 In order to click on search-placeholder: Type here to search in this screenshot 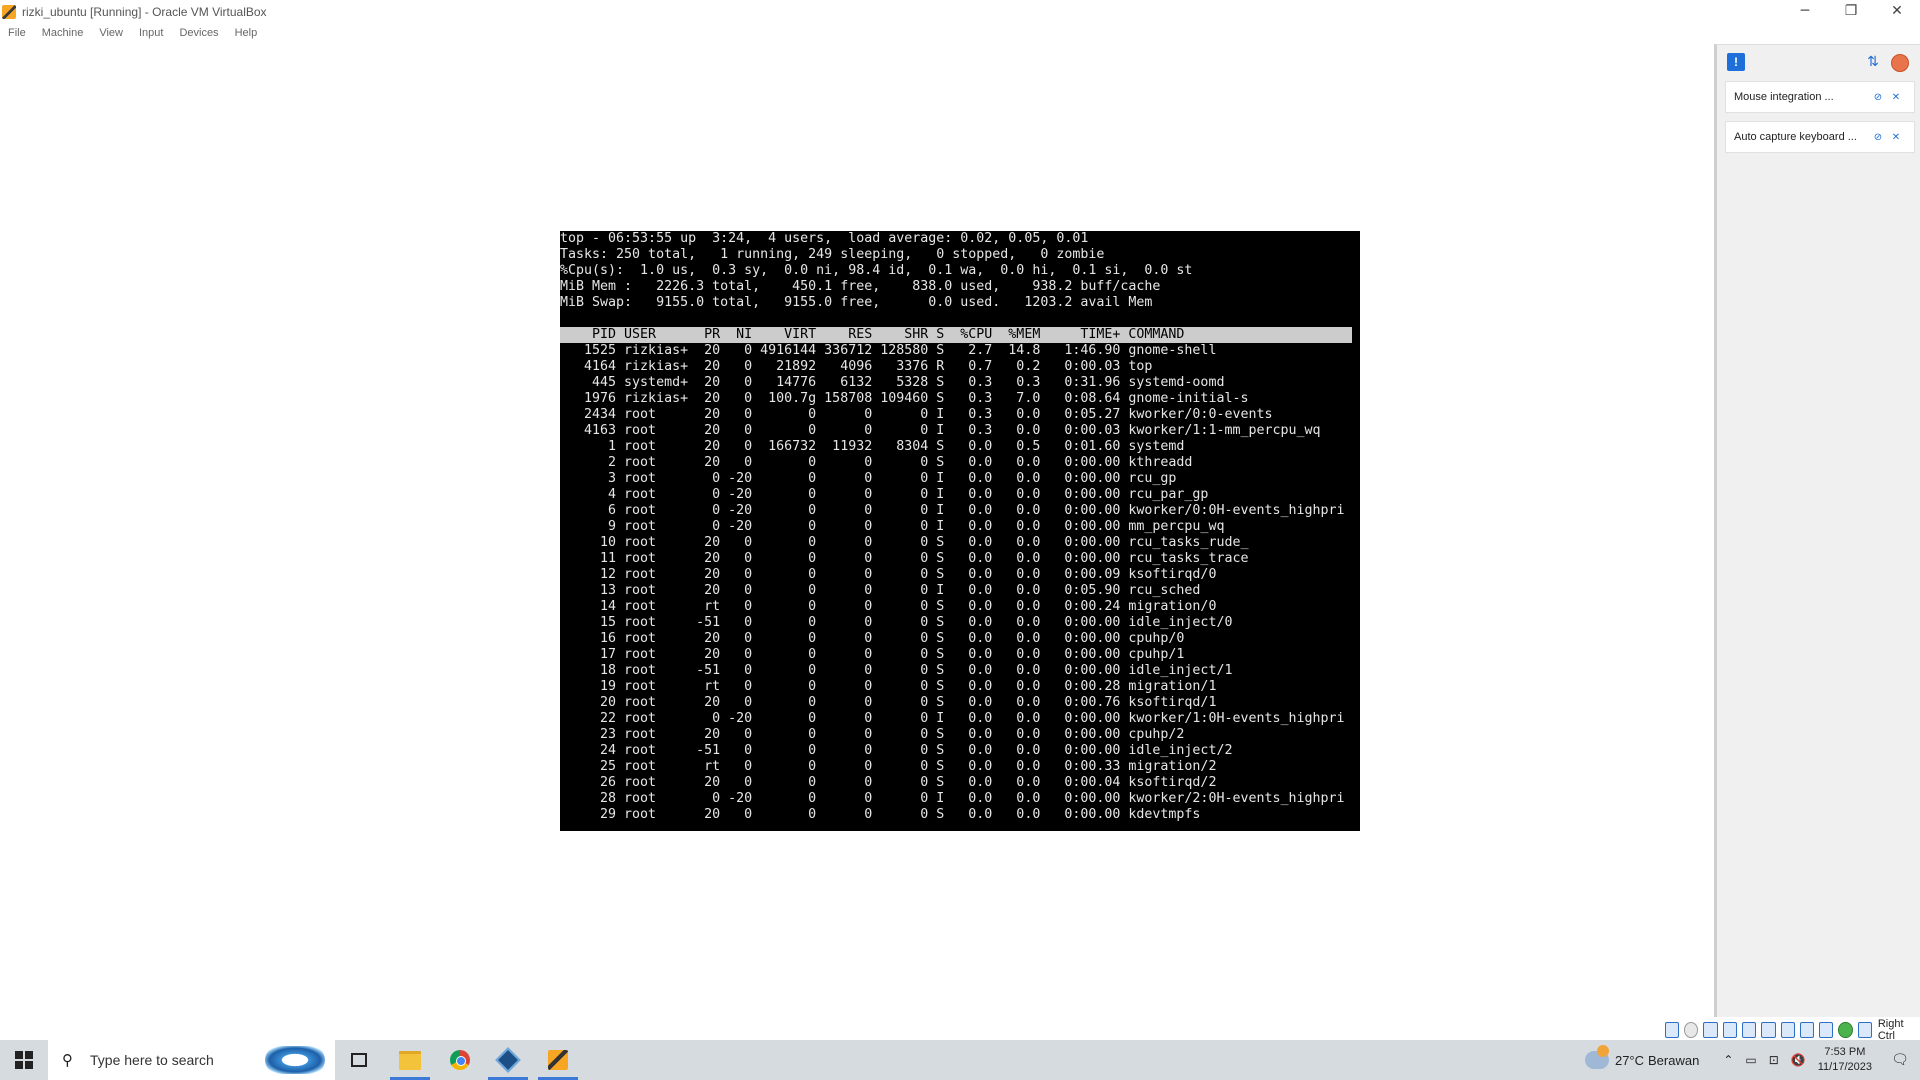, I will do `click(152, 1060)`.